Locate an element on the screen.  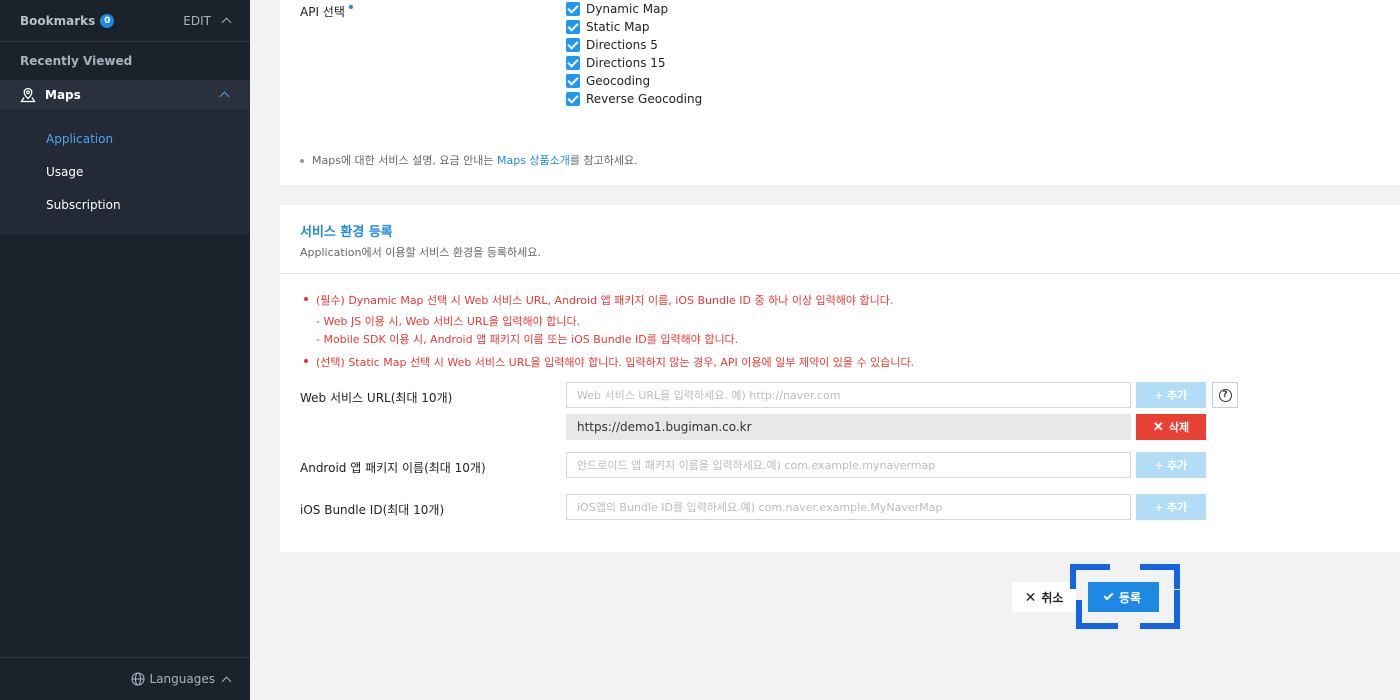
api-option-label: Reverse Geocoding is located at coordinates (644, 99).